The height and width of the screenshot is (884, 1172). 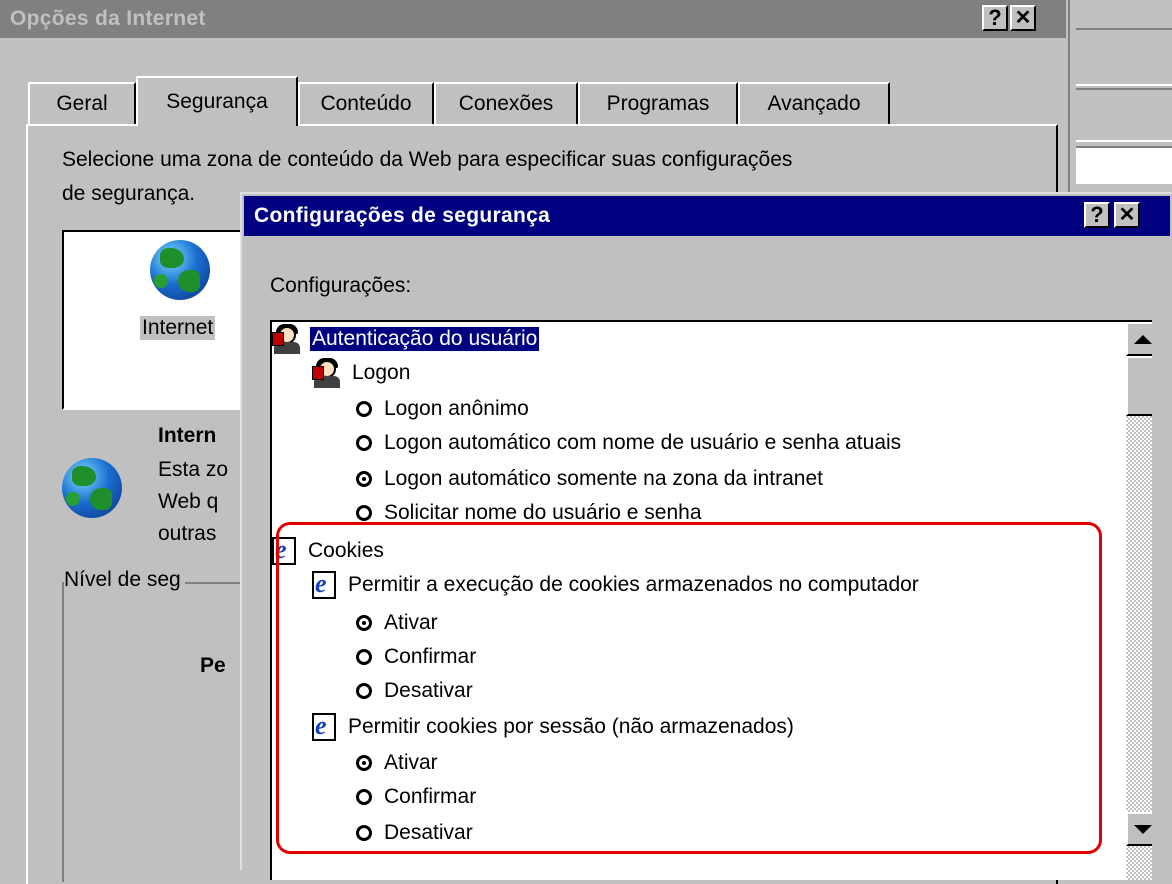 What do you see at coordinates (162, 732) in the screenshot?
I see `security-level-groupbox` at bounding box center [162, 732].